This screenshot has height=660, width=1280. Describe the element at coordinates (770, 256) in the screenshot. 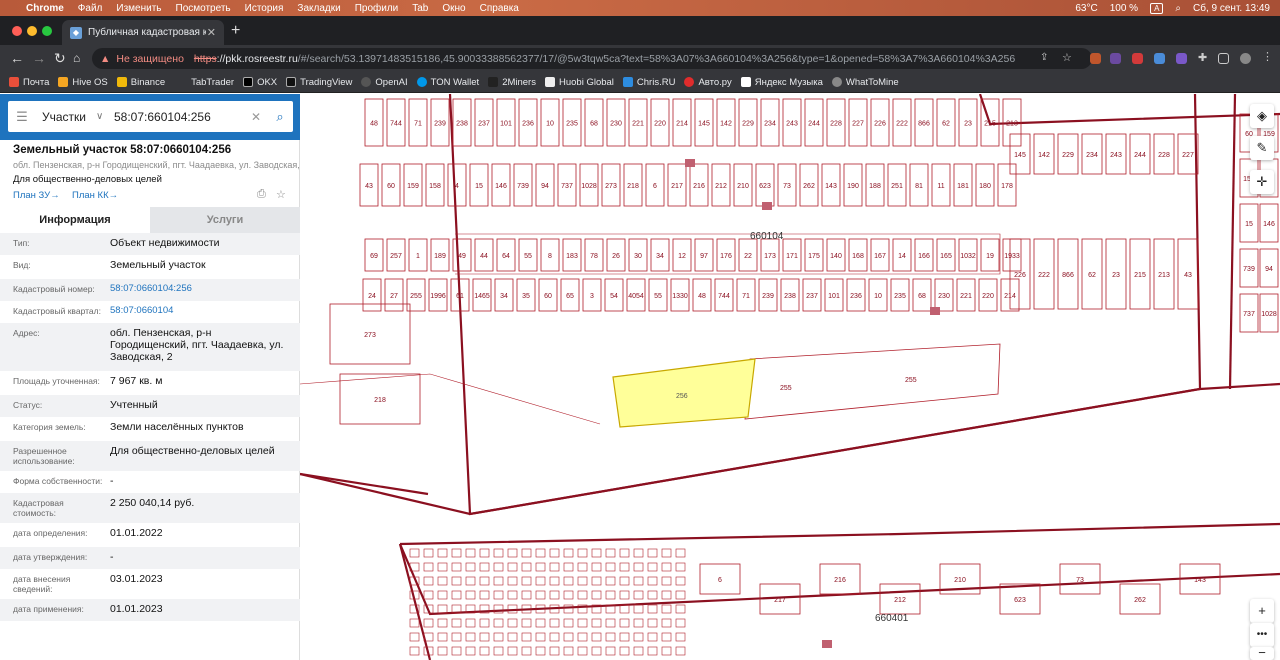

I see `parcel-number: 173` at that location.